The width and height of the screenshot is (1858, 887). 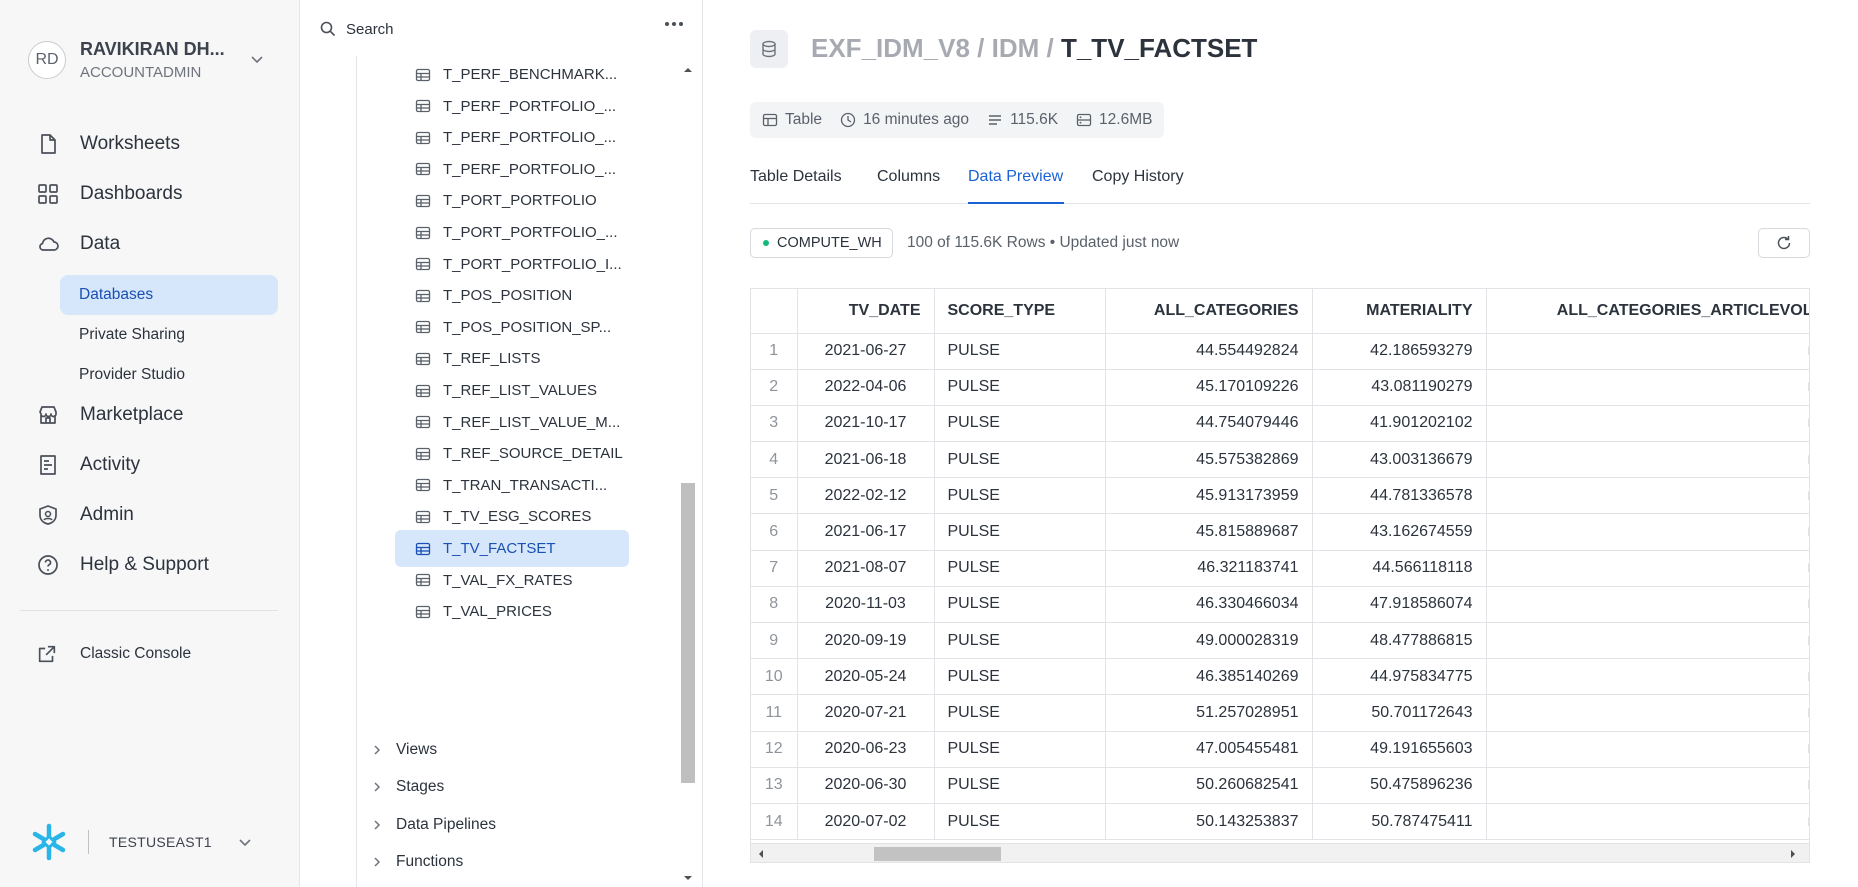 I want to click on cell-all-categories: 46.385140269, so click(x=1209, y=677).